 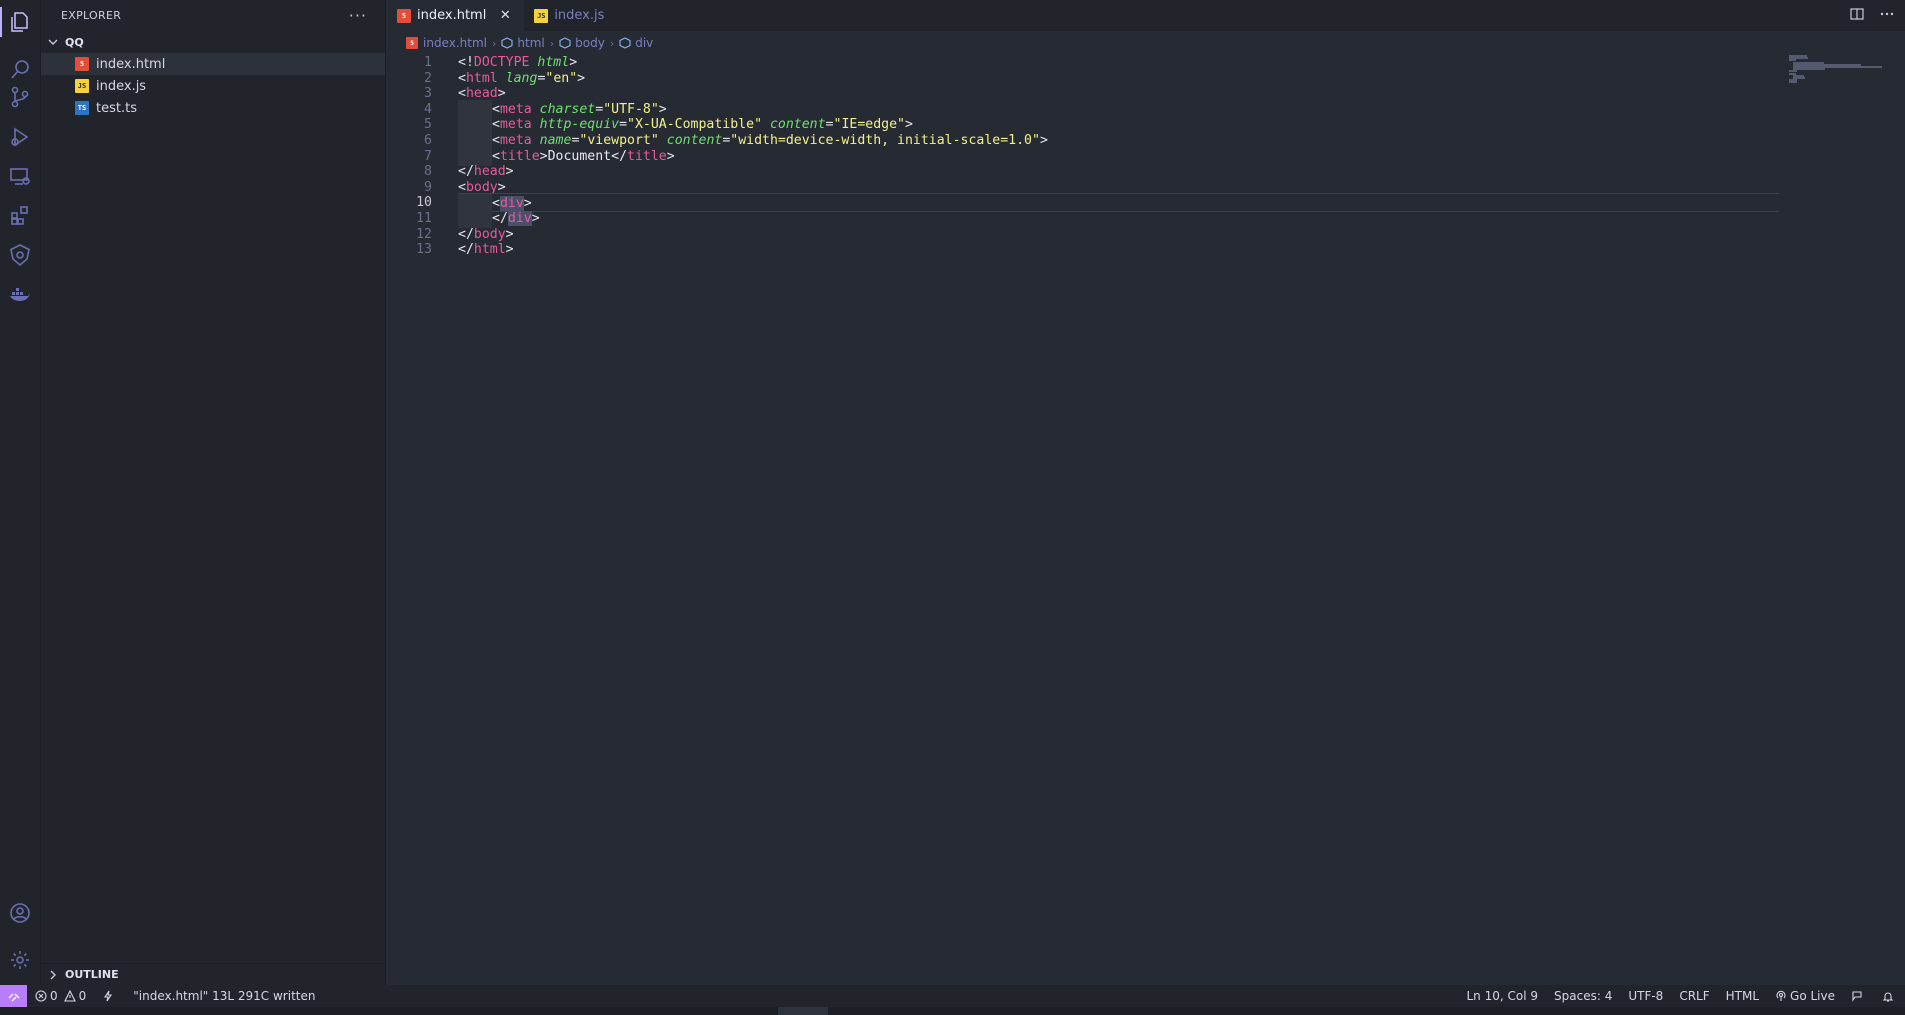 What do you see at coordinates (1118, 249) in the screenshot?
I see `code-content: </html>` at bounding box center [1118, 249].